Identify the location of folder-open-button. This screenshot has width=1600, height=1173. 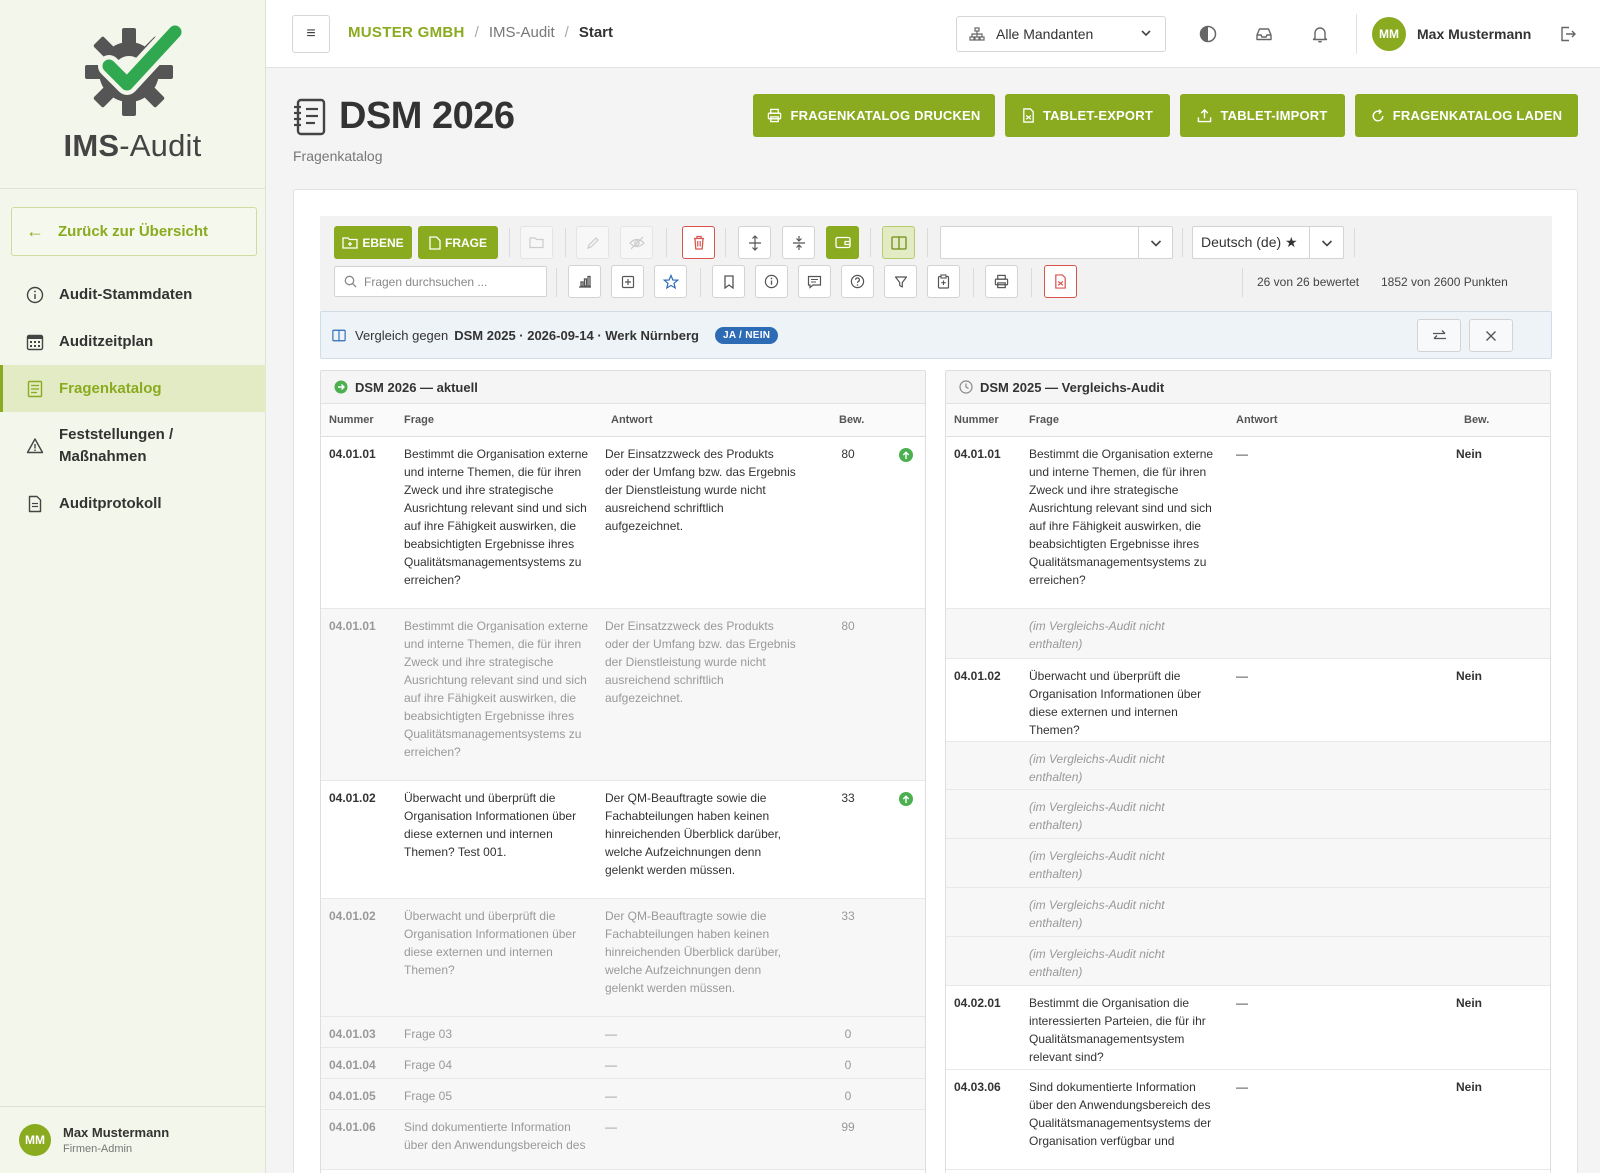
(536, 242).